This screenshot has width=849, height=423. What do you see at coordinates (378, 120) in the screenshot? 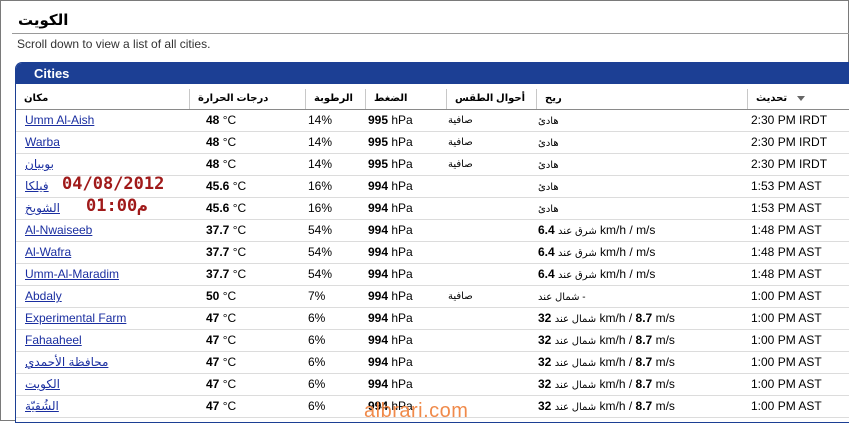
I see `pressure-value: 995` at bounding box center [378, 120].